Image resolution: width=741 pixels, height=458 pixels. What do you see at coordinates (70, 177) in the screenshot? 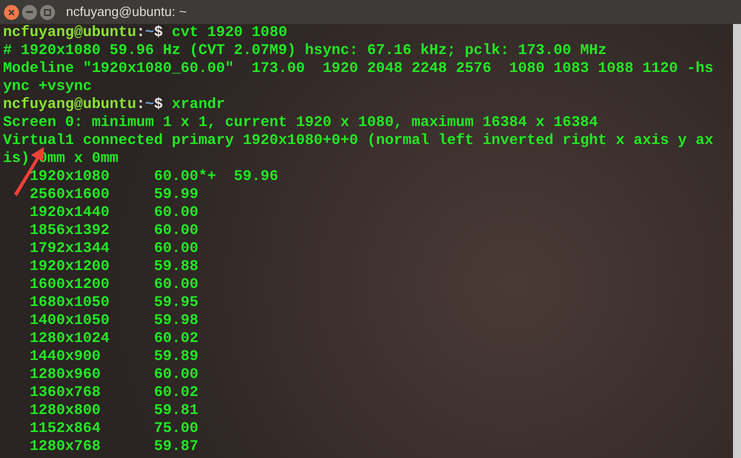
I see `mode-resolution: 1920x1080` at bounding box center [70, 177].